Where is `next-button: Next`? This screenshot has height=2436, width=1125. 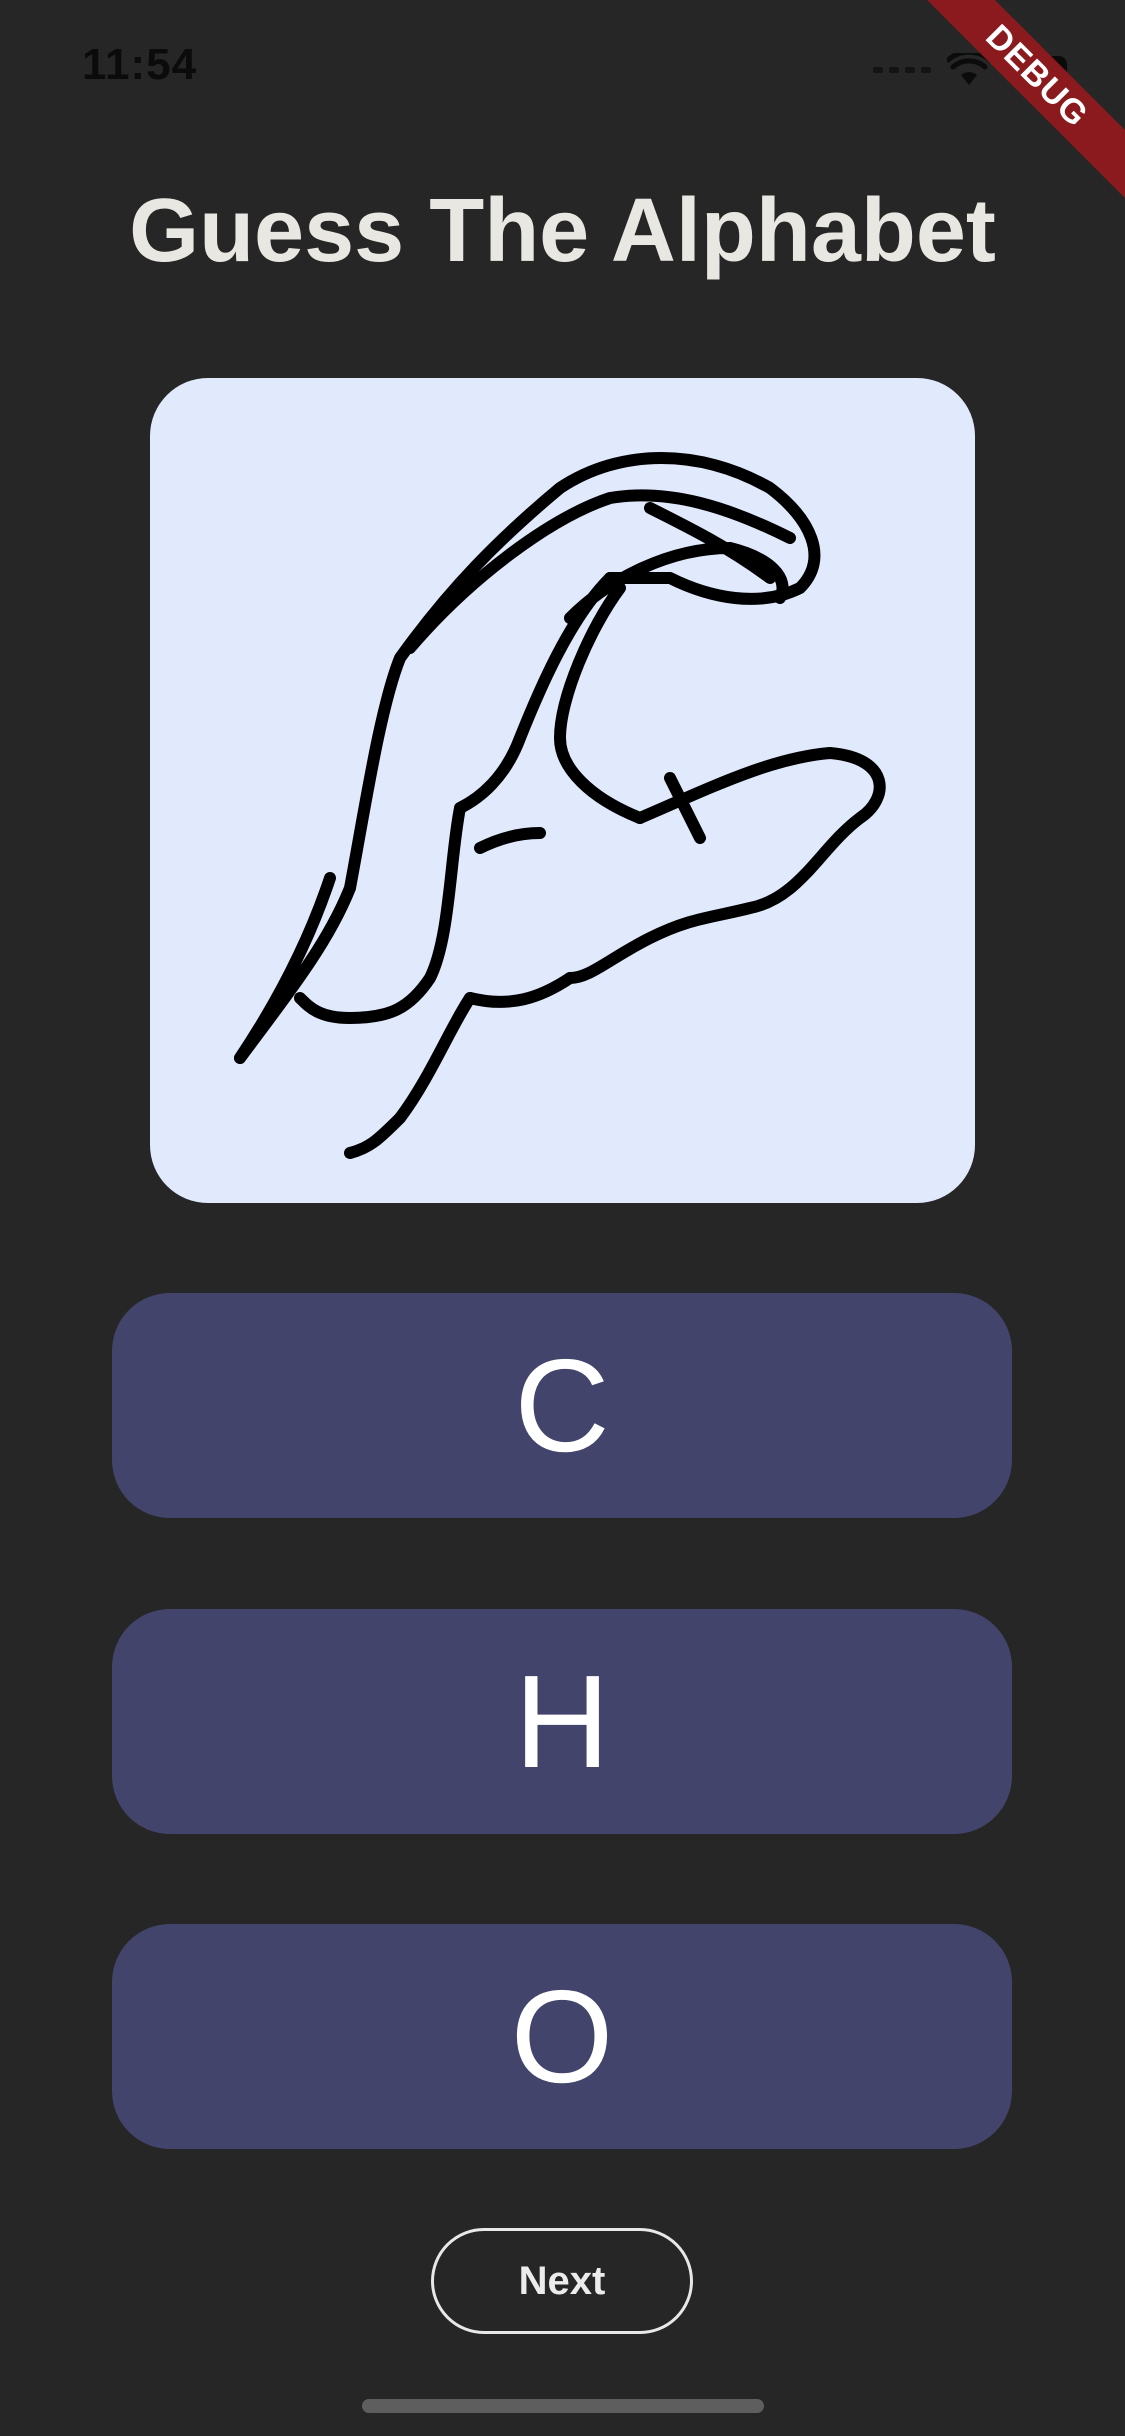
next-button: Next is located at coordinates (562, 2281).